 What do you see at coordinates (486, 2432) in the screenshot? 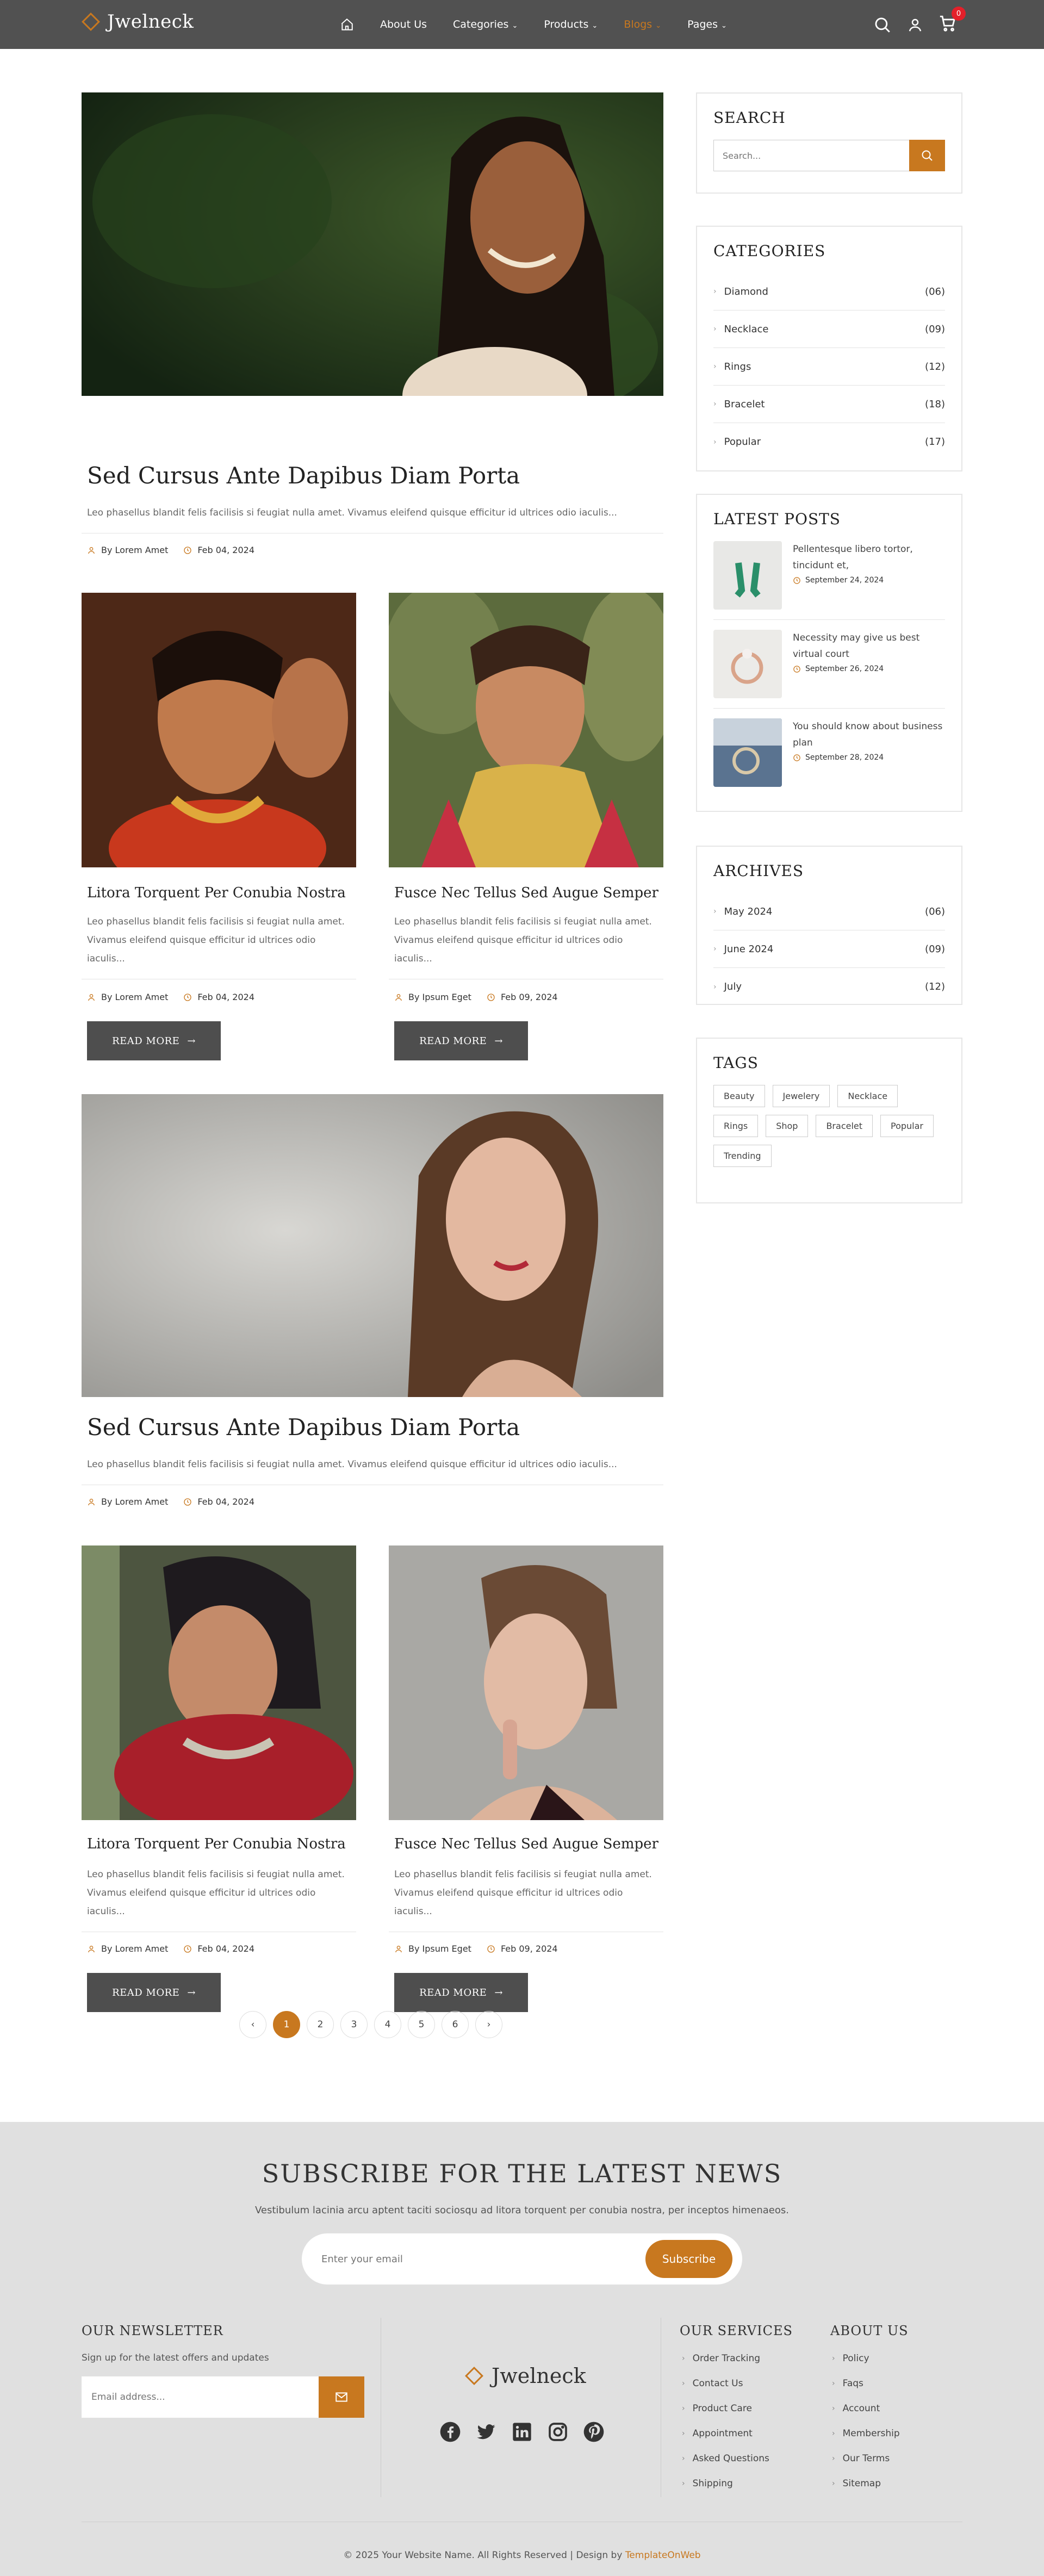
I see `twitter-icon` at bounding box center [486, 2432].